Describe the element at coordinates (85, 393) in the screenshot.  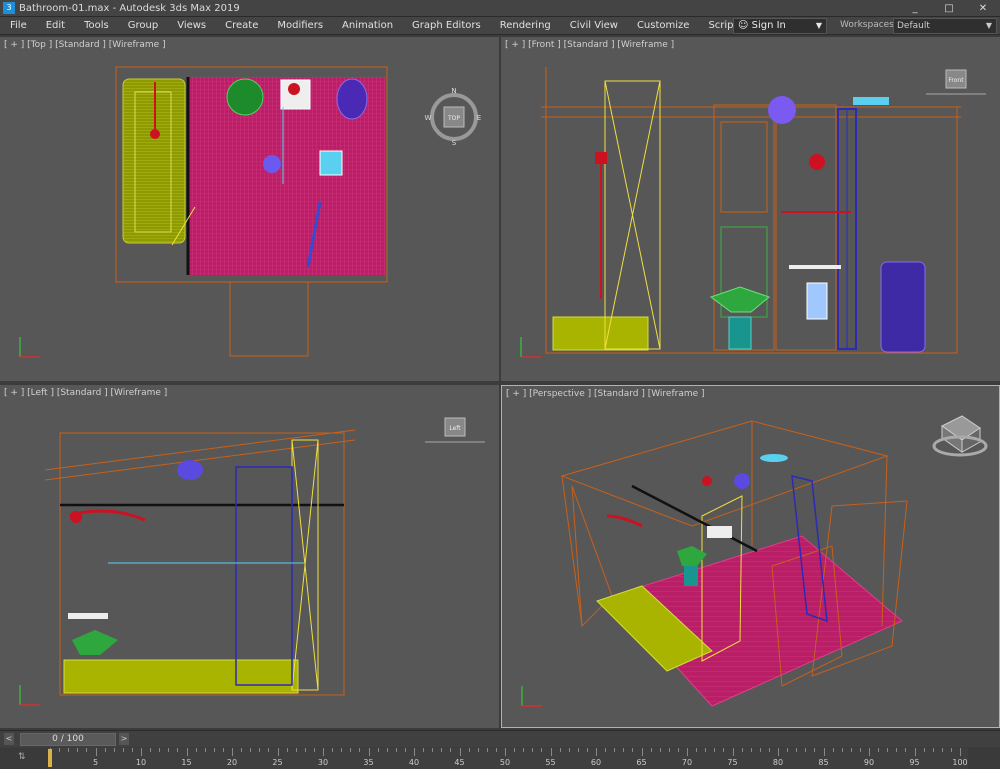
I see `viewport-label-left: [ + ] [Left ] [Standard ] [Wireframe ]` at that location.